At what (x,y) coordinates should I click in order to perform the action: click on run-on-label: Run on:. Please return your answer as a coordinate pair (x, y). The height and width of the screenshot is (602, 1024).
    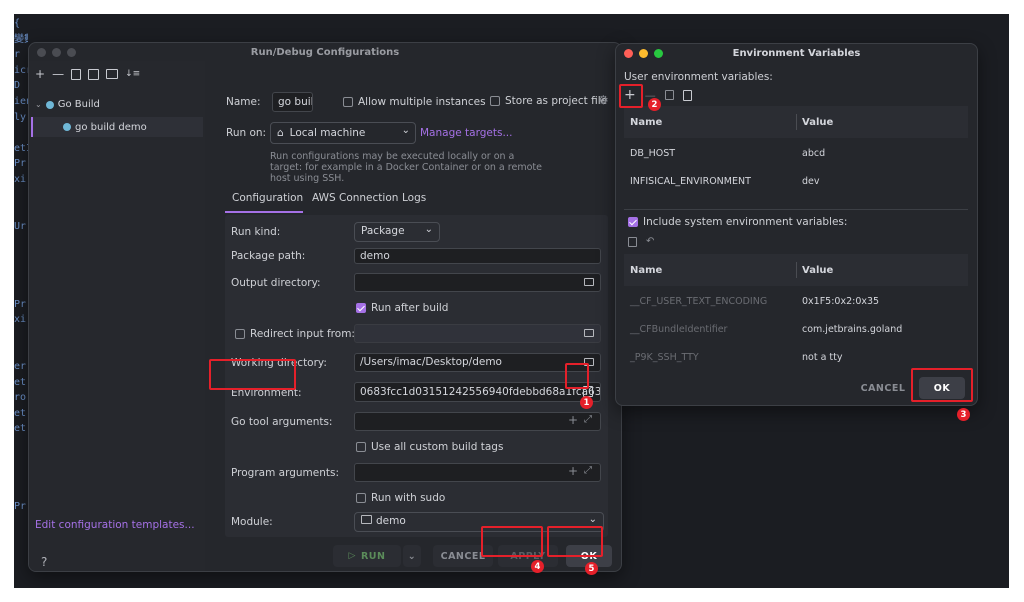
    Looking at the image, I should click on (246, 133).